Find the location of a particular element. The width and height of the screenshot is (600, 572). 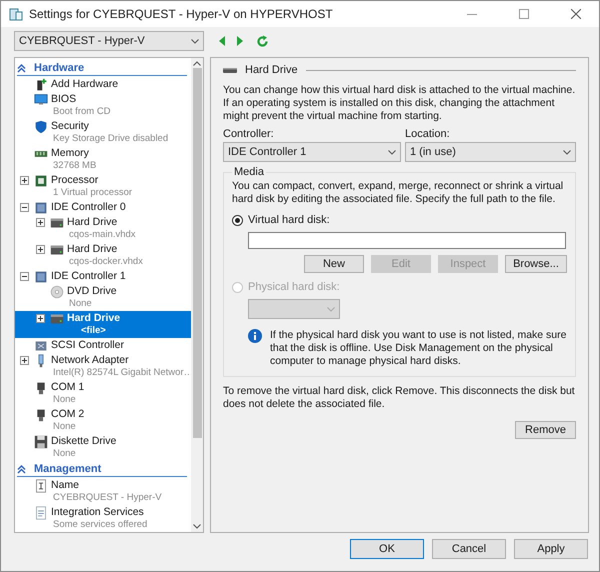

item-label: DVD Drive is located at coordinates (92, 291).